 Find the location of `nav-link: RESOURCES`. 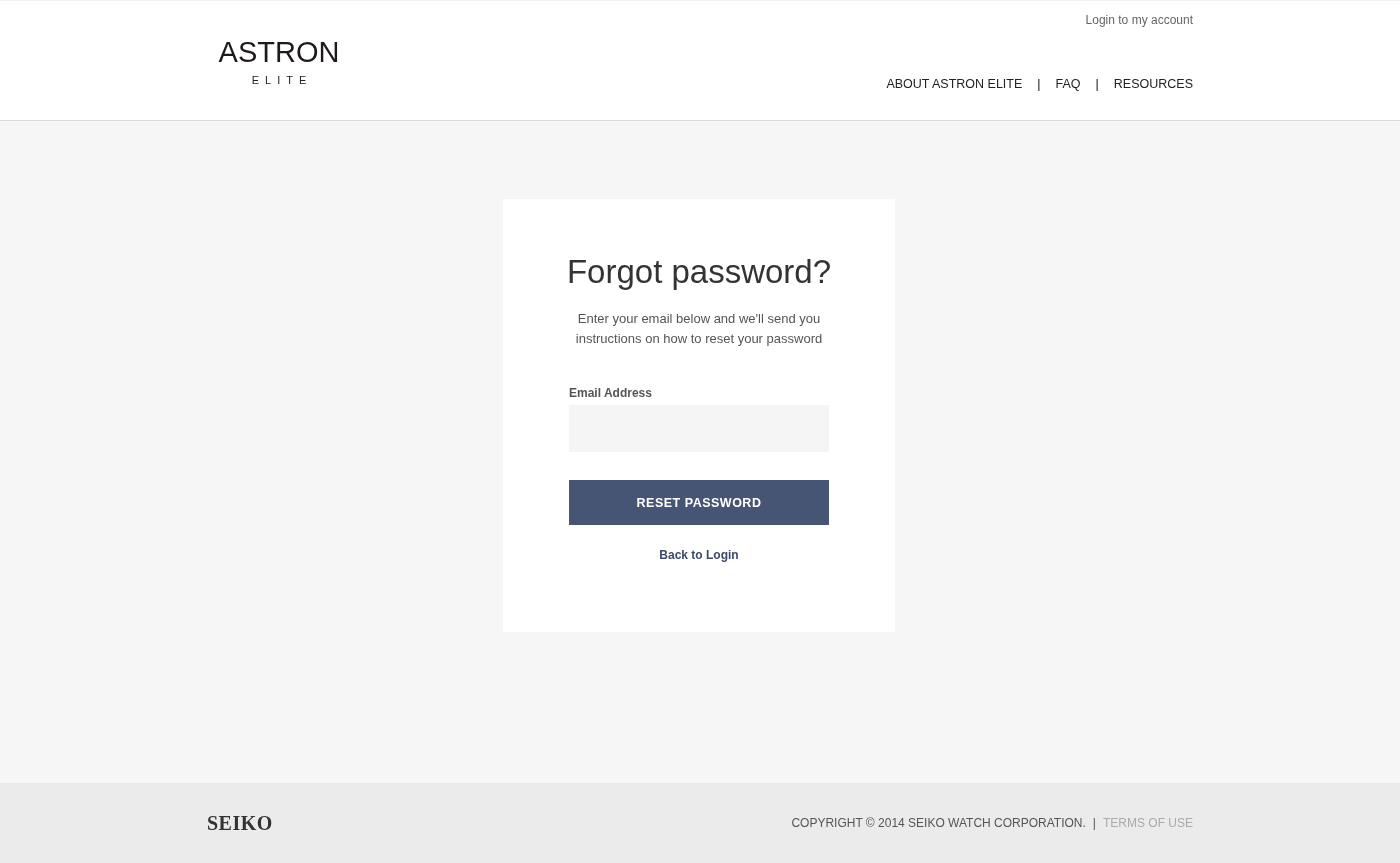

nav-link: RESOURCES is located at coordinates (1153, 84).